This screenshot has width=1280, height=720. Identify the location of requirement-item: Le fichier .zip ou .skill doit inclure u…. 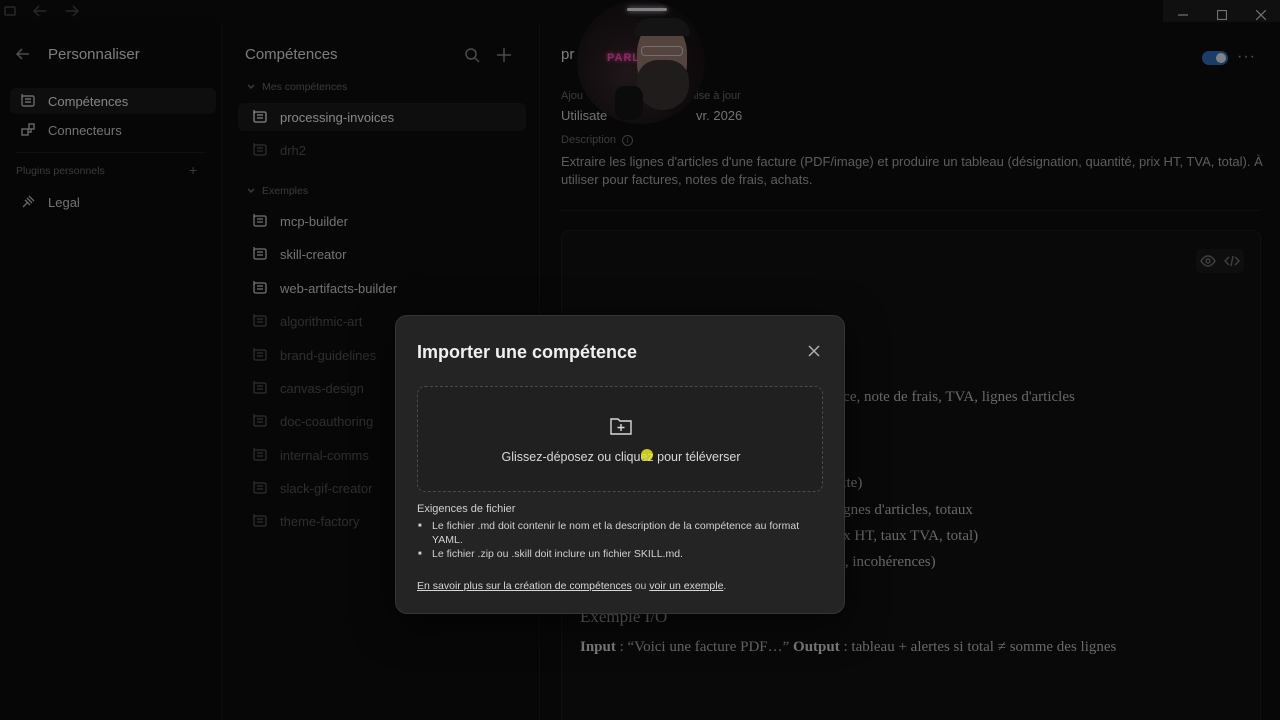
(622, 555).